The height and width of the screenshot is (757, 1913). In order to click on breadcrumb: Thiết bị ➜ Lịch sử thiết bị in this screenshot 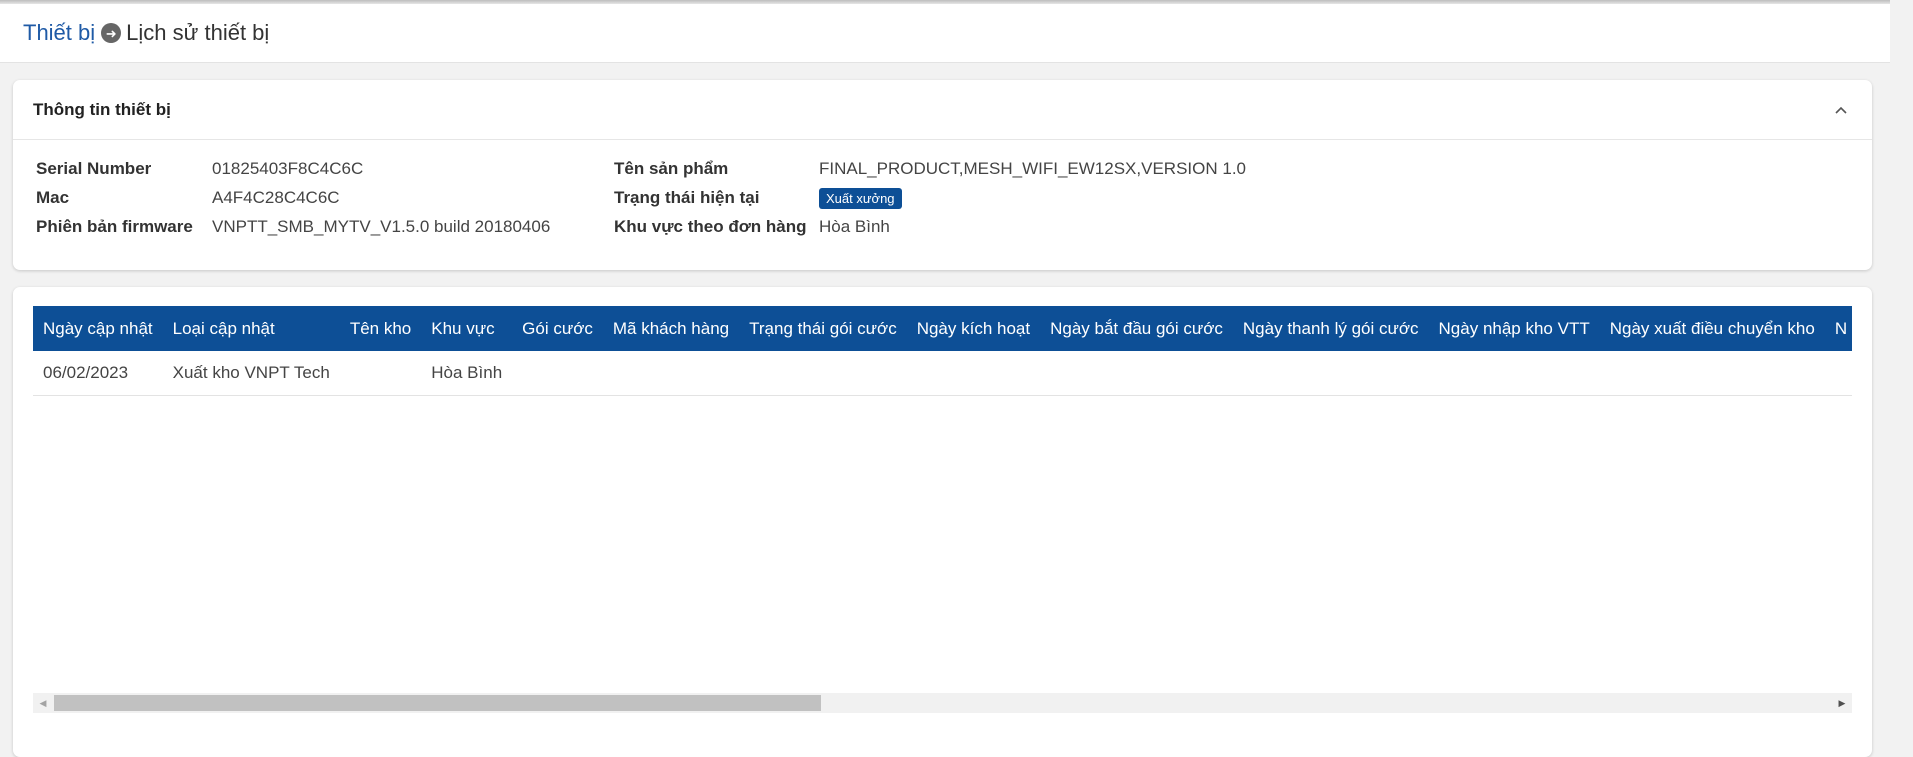, I will do `click(945, 33)`.